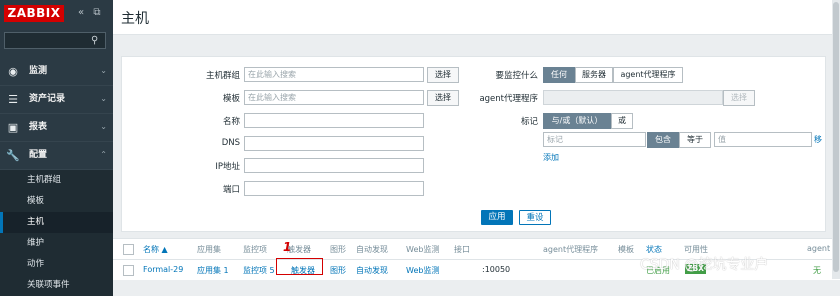 The height and width of the screenshot is (296, 840). What do you see at coordinates (135, 19) in the screenshot?
I see `page-title: 主机` at bounding box center [135, 19].